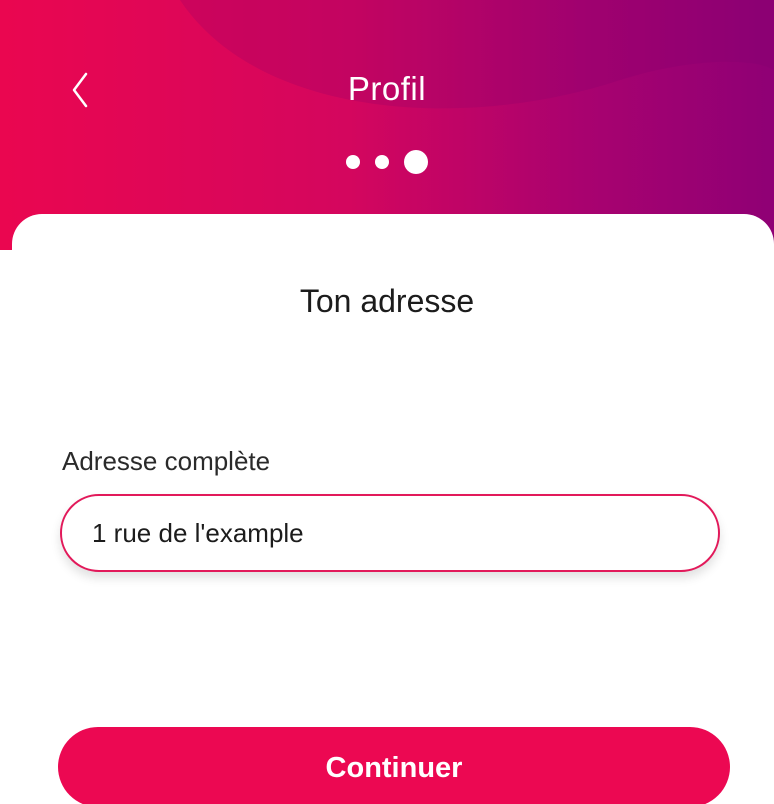 This screenshot has height=804, width=774. What do you see at coordinates (394, 765) in the screenshot?
I see `continue-button: Continuer` at bounding box center [394, 765].